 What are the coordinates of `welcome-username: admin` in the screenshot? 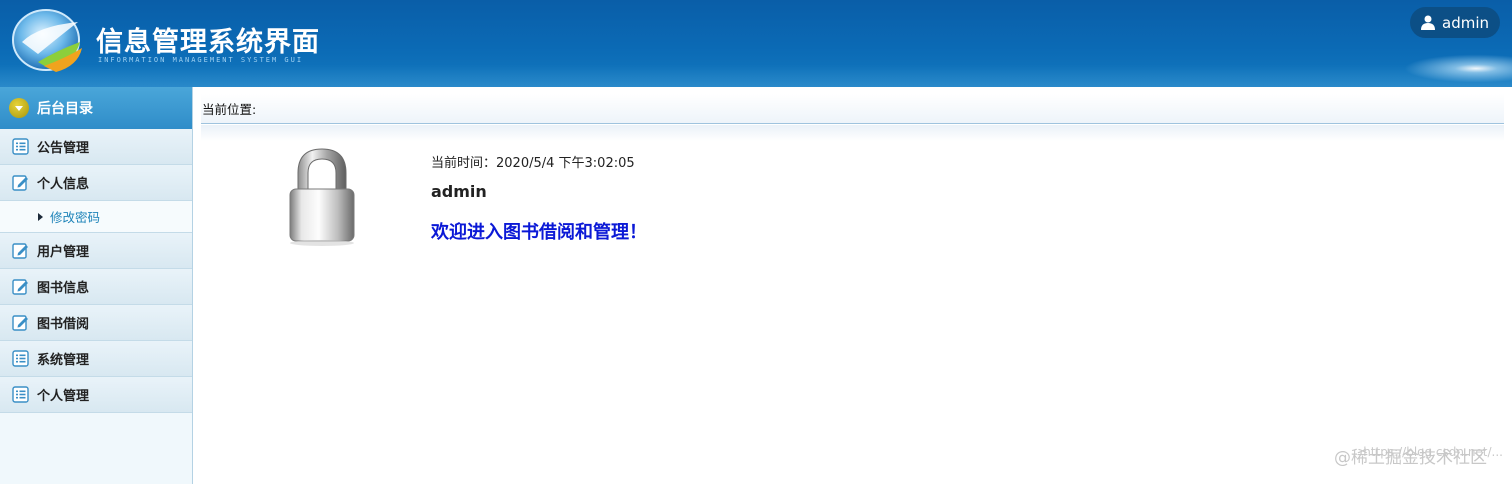 It's located at (459, 191).